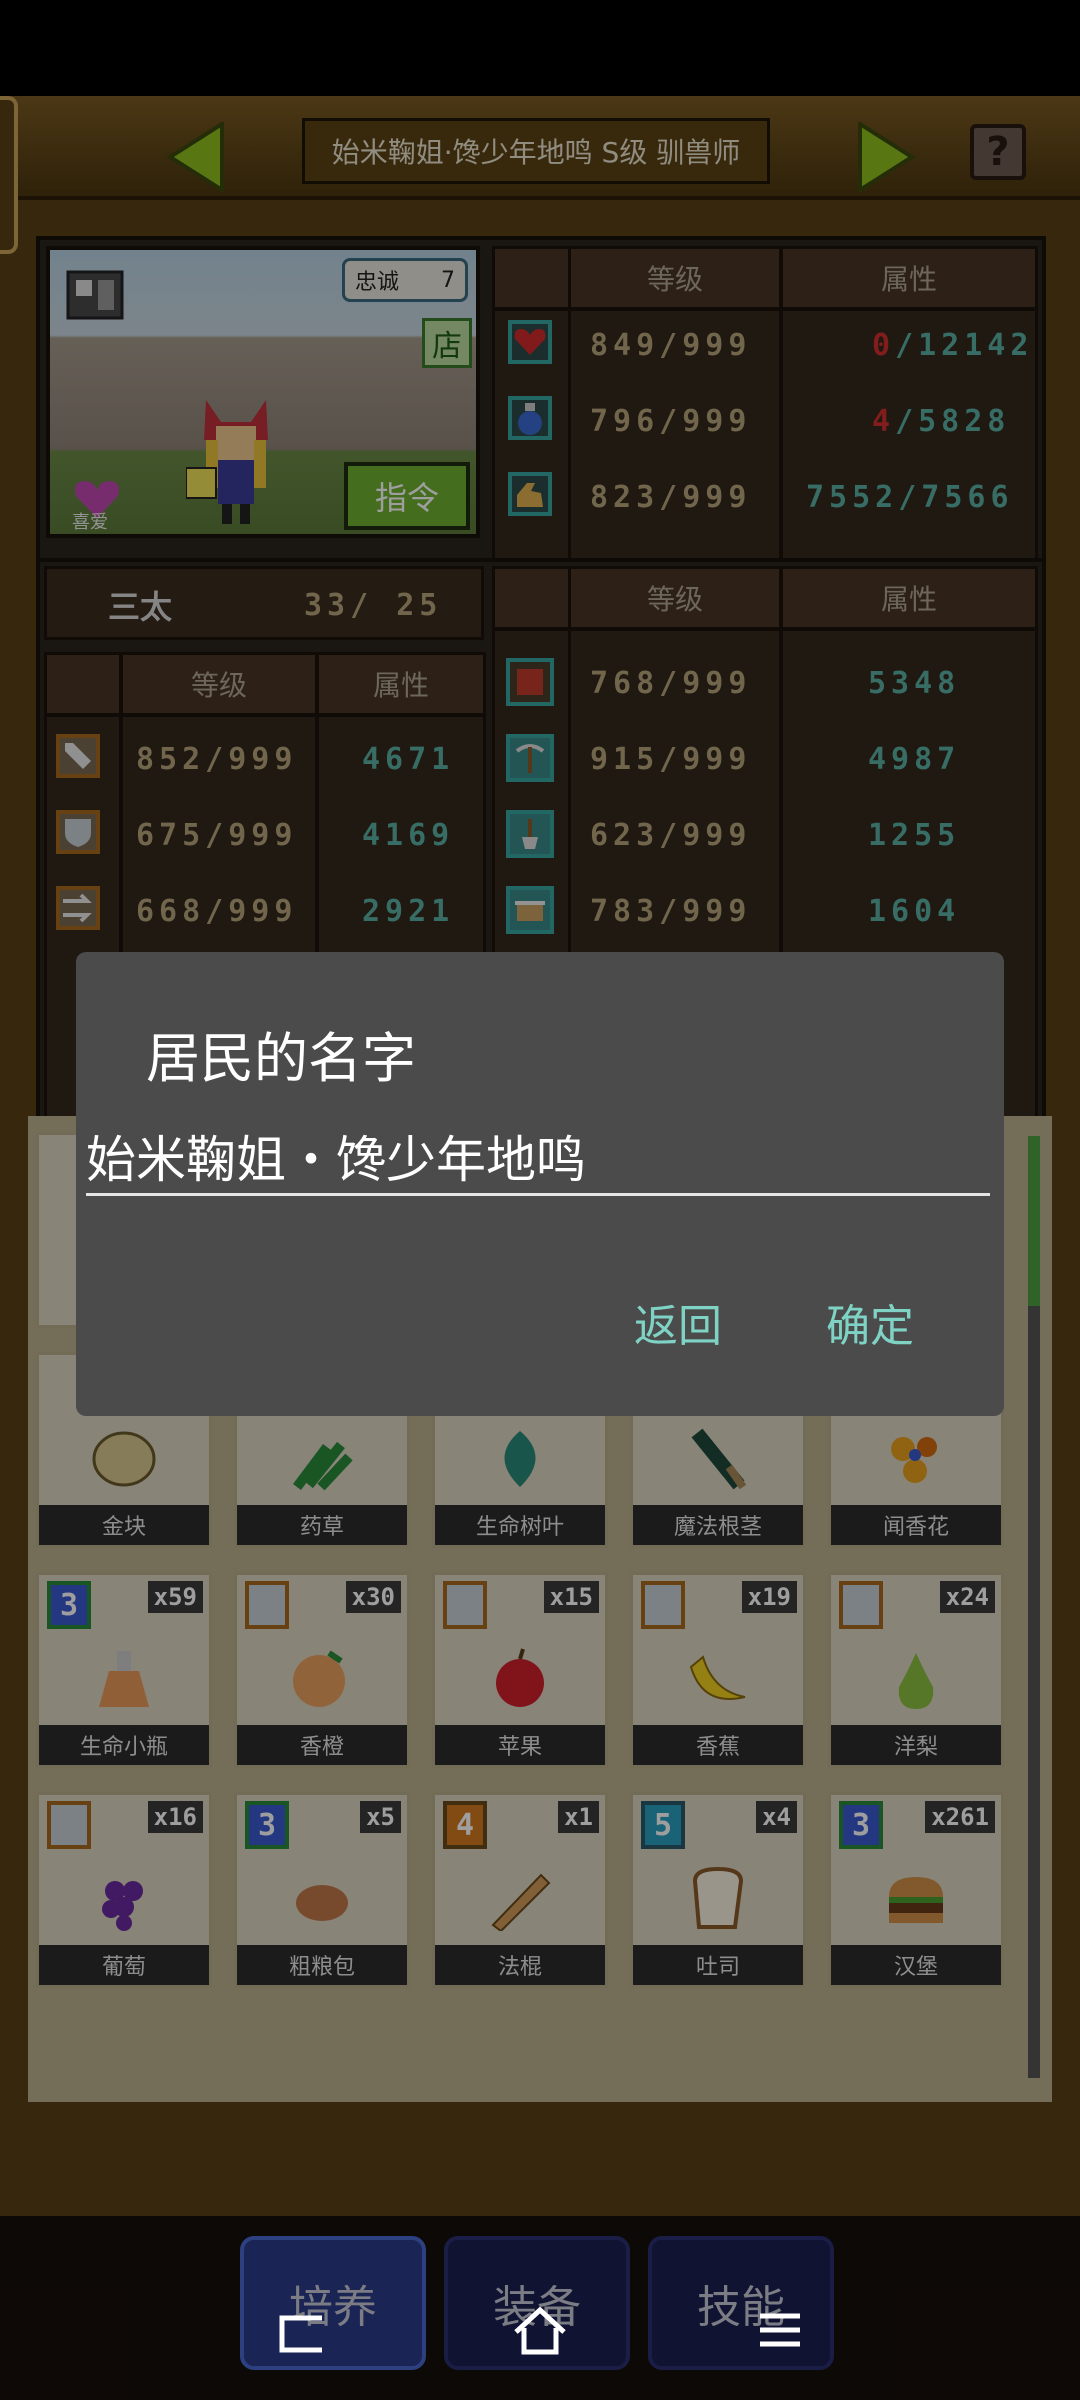  I want to click on cancel-button: 返回, so click(678, 1322).